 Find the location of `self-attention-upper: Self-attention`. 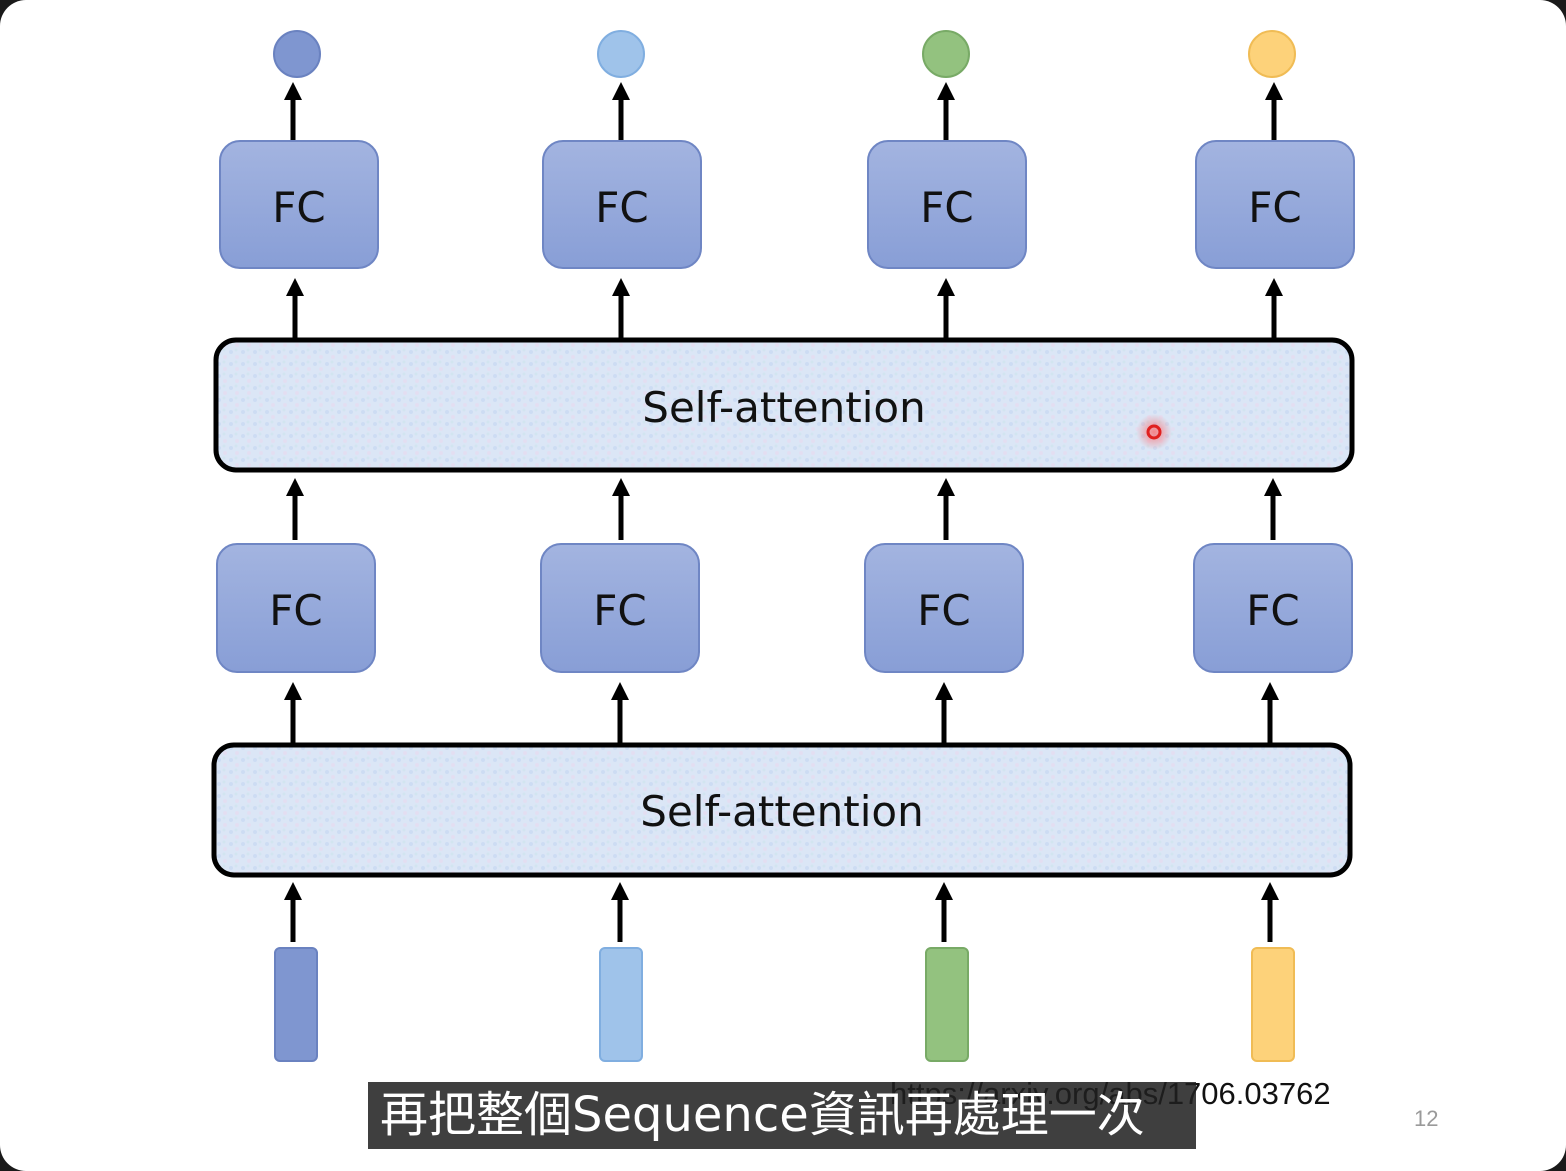

self-attention-upper: Self-attention is located at coordinates (784, 405).